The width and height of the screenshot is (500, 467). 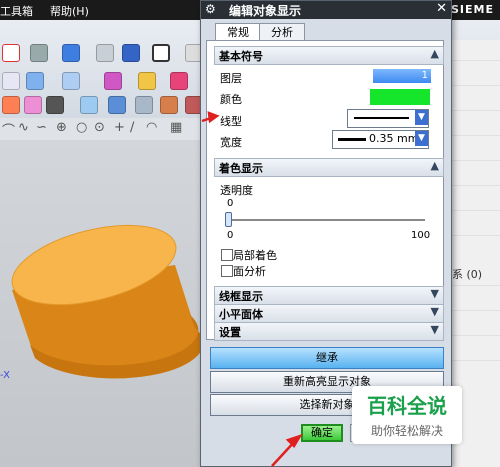 I want to click on watermark-title: 百科全说, so click(x=407, y=406).